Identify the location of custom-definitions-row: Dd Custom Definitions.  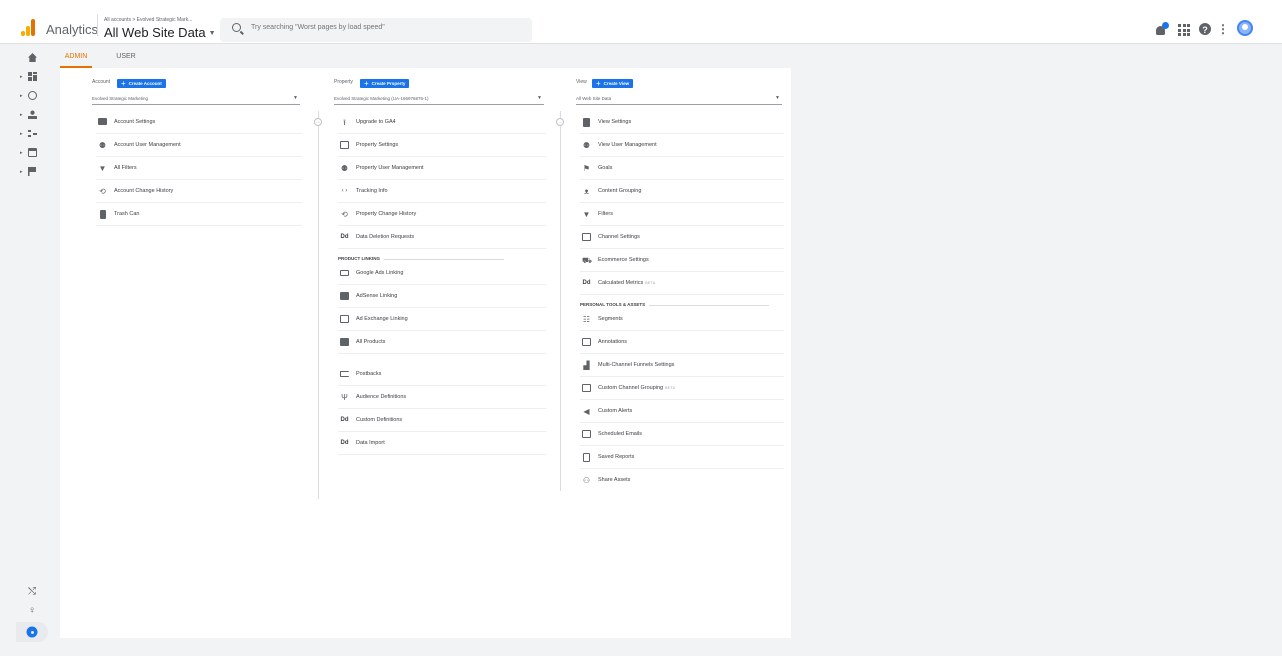
(442, 420).